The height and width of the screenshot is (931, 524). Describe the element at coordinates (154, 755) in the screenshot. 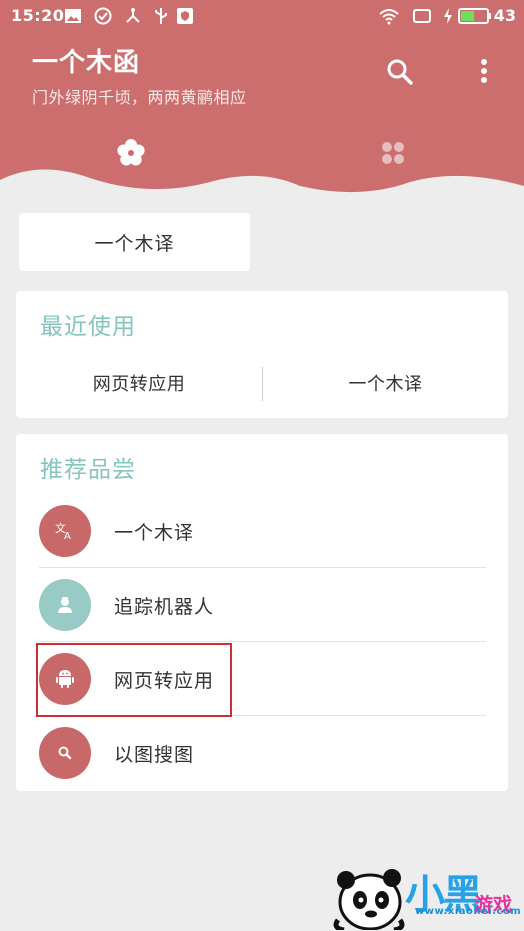

I see `list-item-label: 以图搜图` at that location.